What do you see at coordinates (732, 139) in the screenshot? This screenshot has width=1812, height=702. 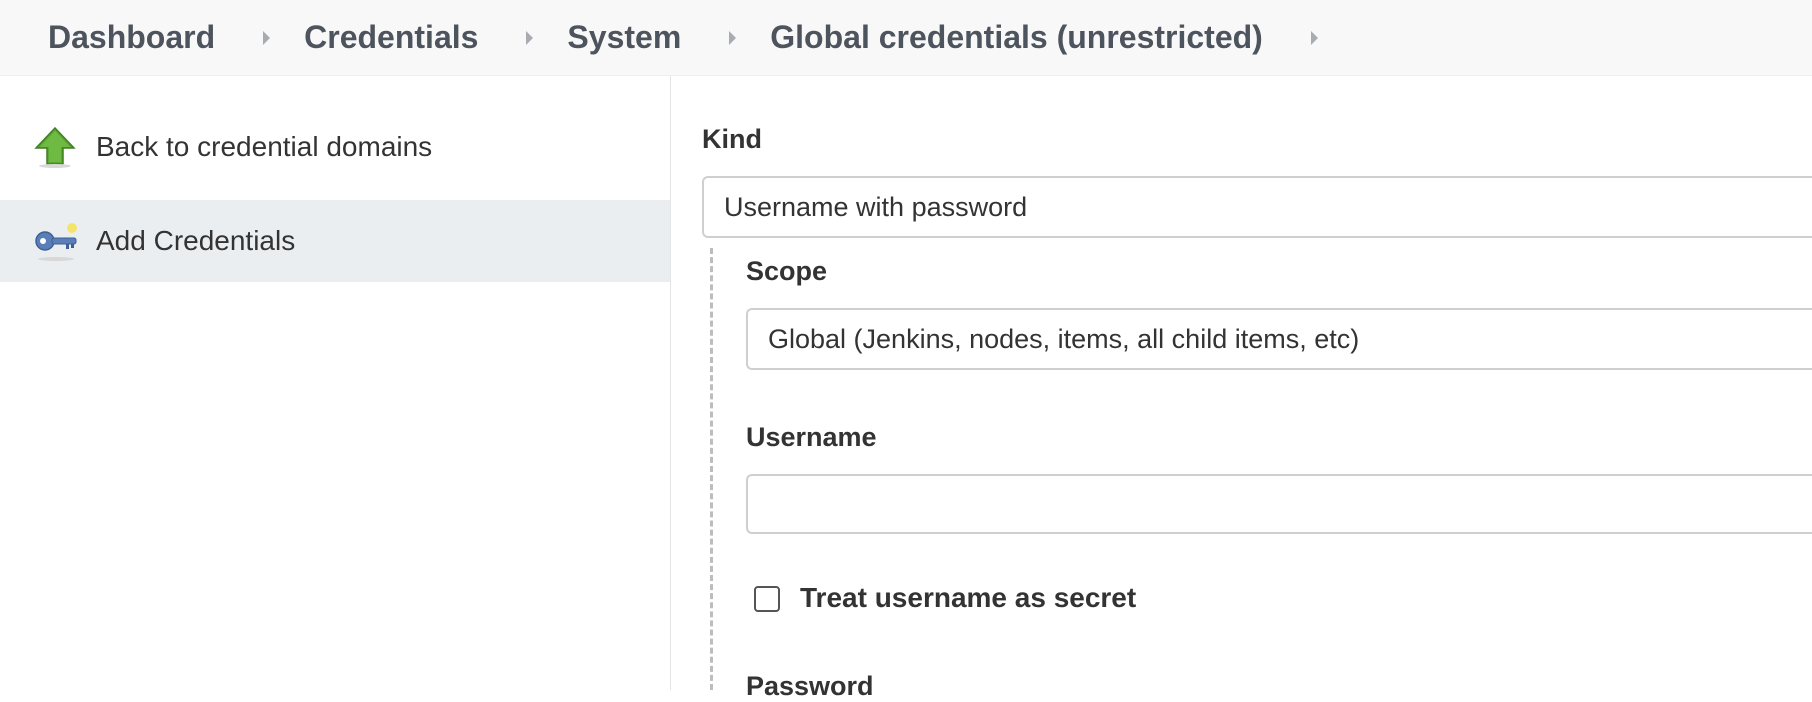 I see `kind-label: Kind` at bounding box center [732, 139].